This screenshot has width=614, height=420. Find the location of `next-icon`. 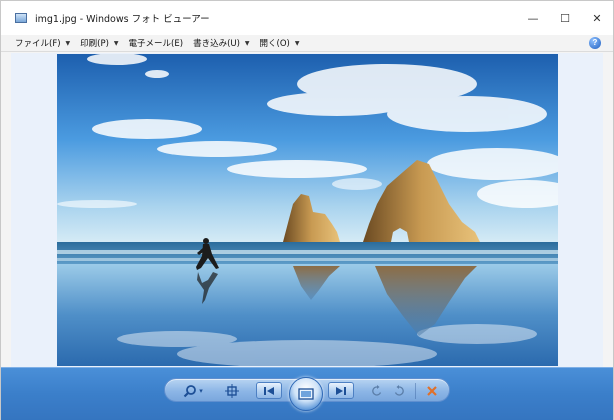

next-icon is located at coordinates (341, 390).